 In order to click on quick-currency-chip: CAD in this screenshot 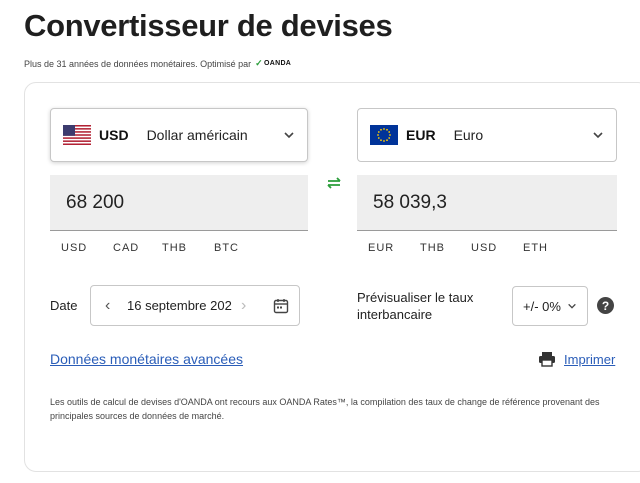, I will do `click(137, 248)`.